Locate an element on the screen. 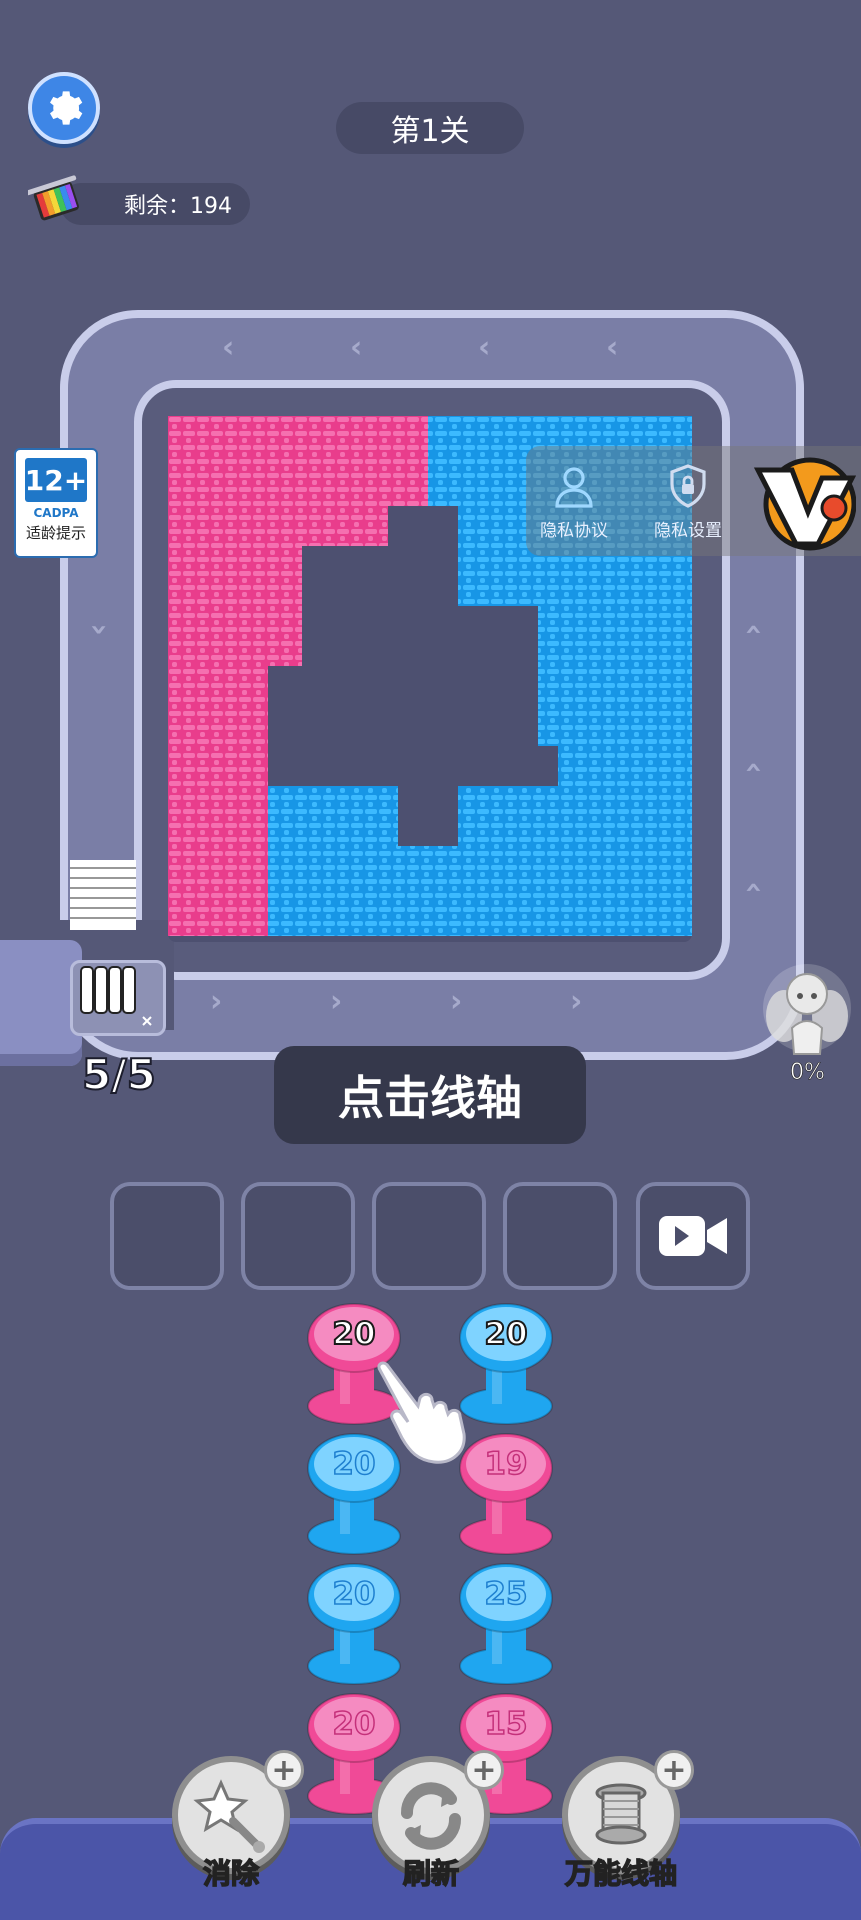  refresh-icon is located at coordinates (431, 1816).